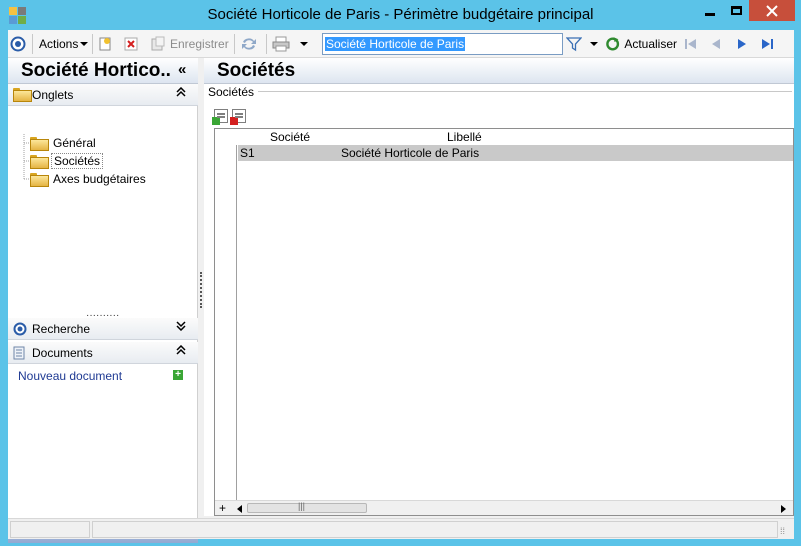  Describe the element at coordinates (238, 117) in the screenshot. I see `delete-row-icon` at that location.